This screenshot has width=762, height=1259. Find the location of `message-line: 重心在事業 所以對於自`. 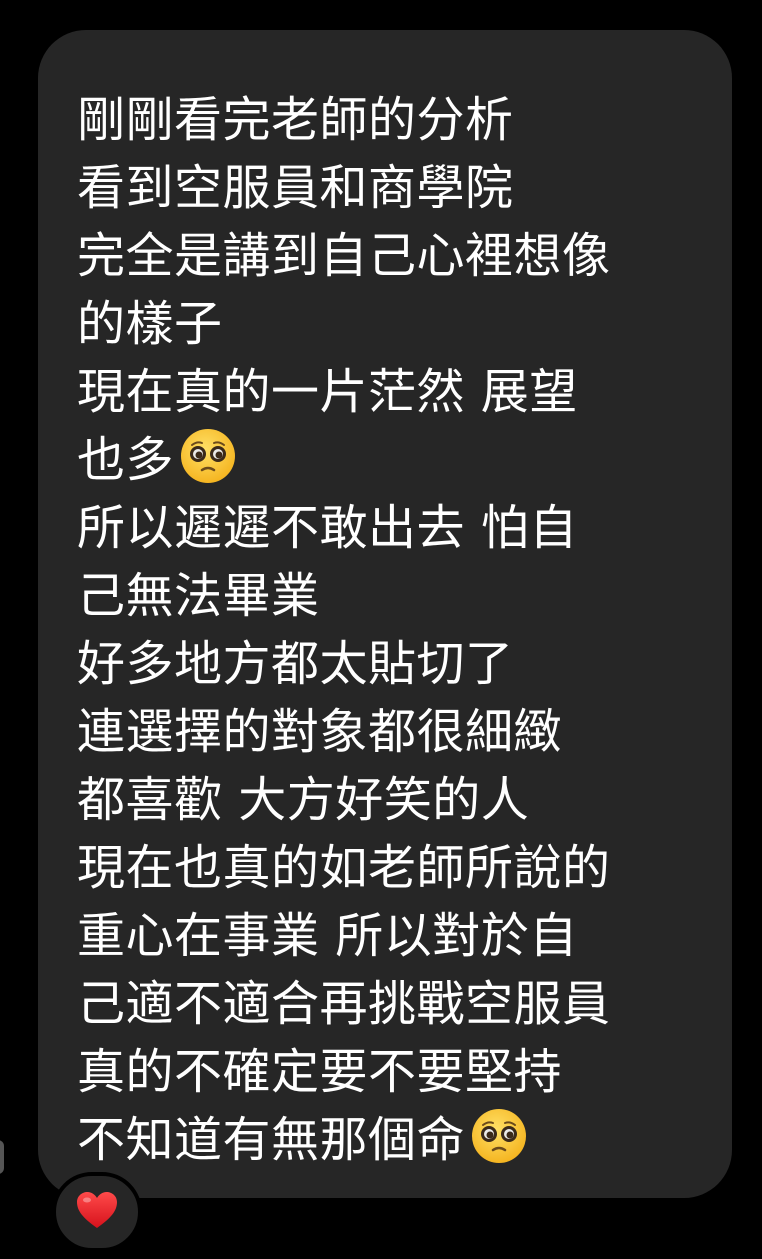

message-line: 重心在事業 所以對於自 is located at coordinates (327, 936).